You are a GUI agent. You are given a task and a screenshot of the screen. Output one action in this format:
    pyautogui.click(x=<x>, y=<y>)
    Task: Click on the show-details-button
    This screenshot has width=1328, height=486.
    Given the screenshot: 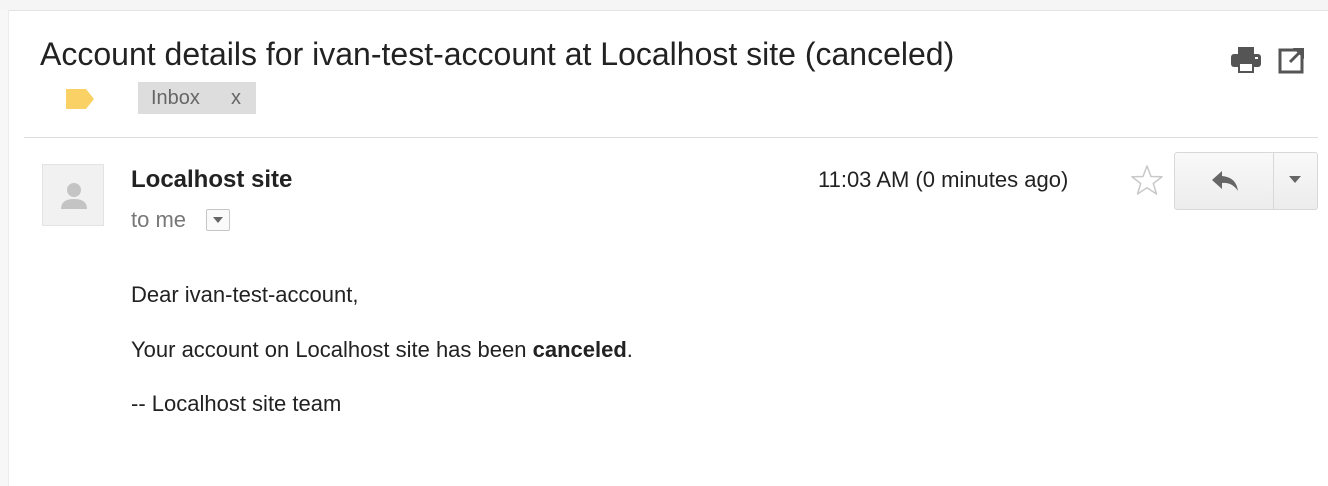 What is the action you would take?
    pyautogui.click(x=218, y=220)
    